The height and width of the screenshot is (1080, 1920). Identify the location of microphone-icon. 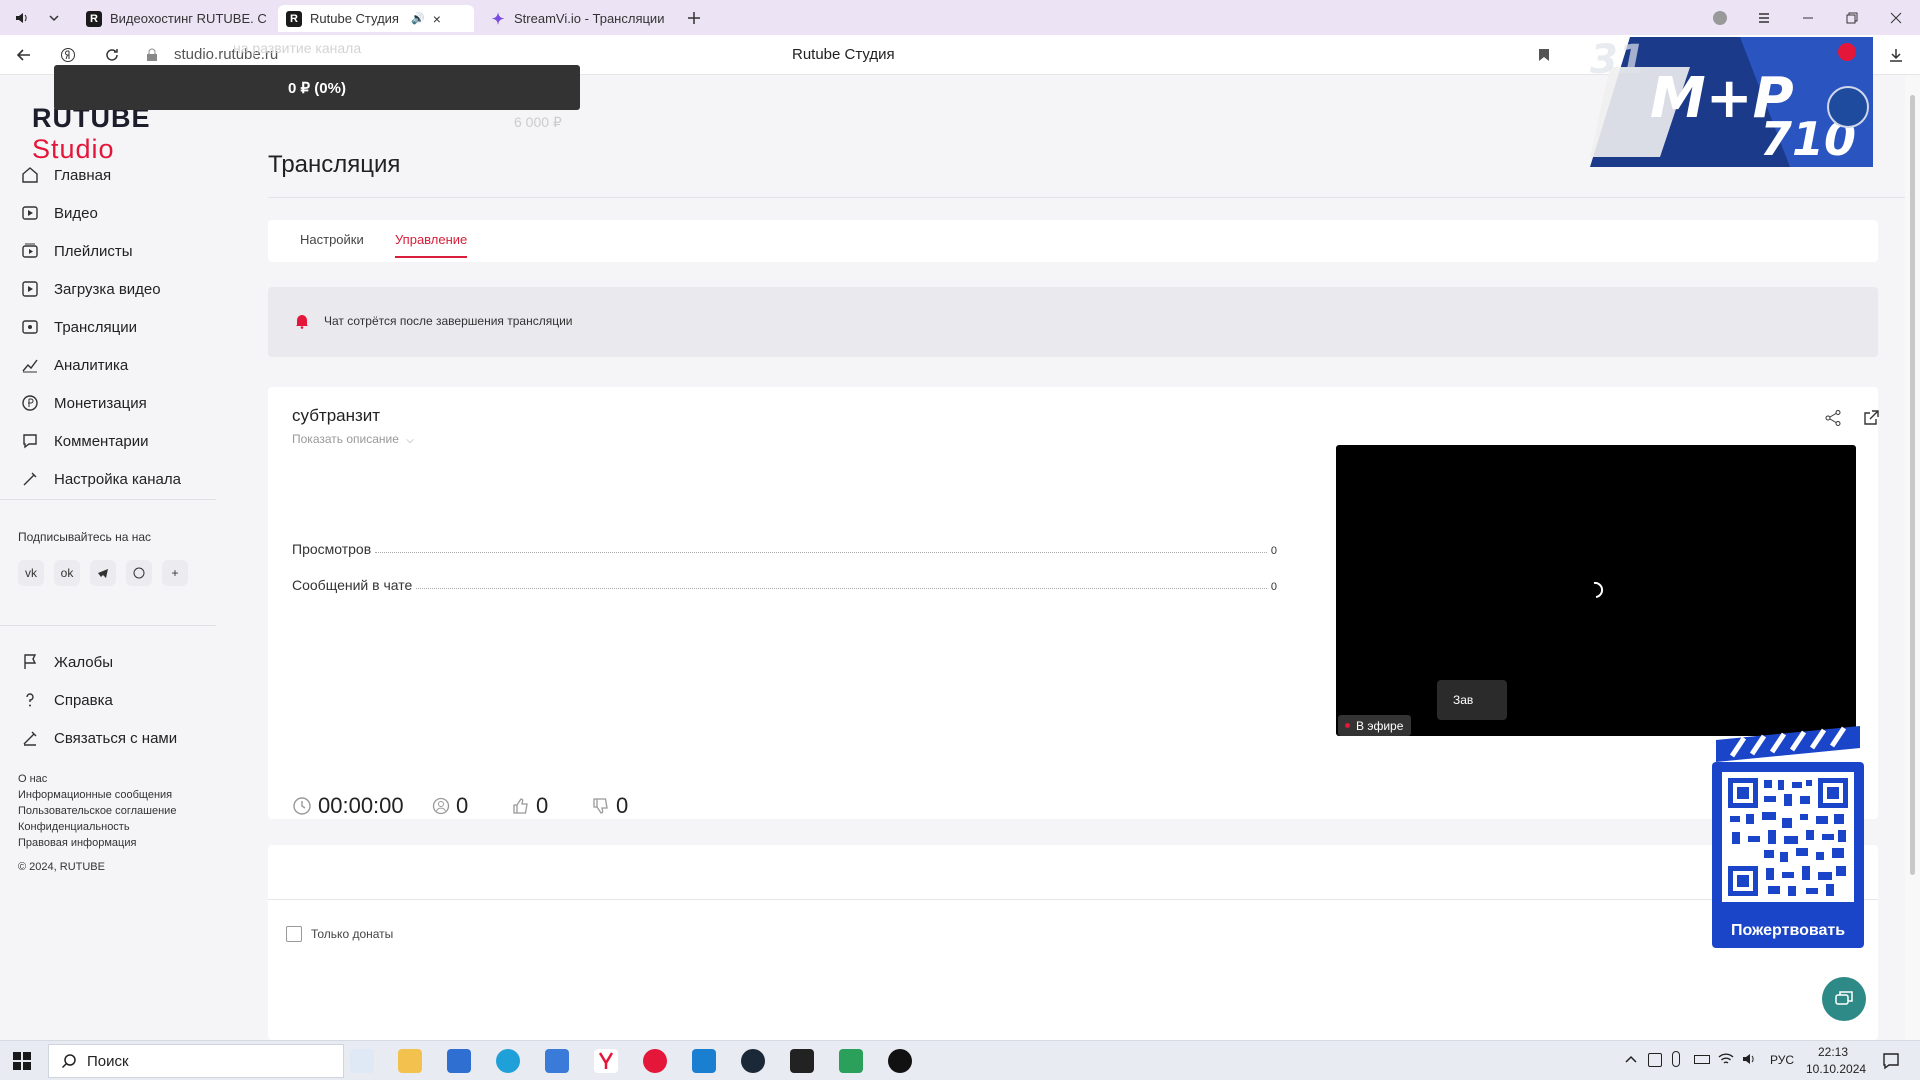
(1676, 1059).